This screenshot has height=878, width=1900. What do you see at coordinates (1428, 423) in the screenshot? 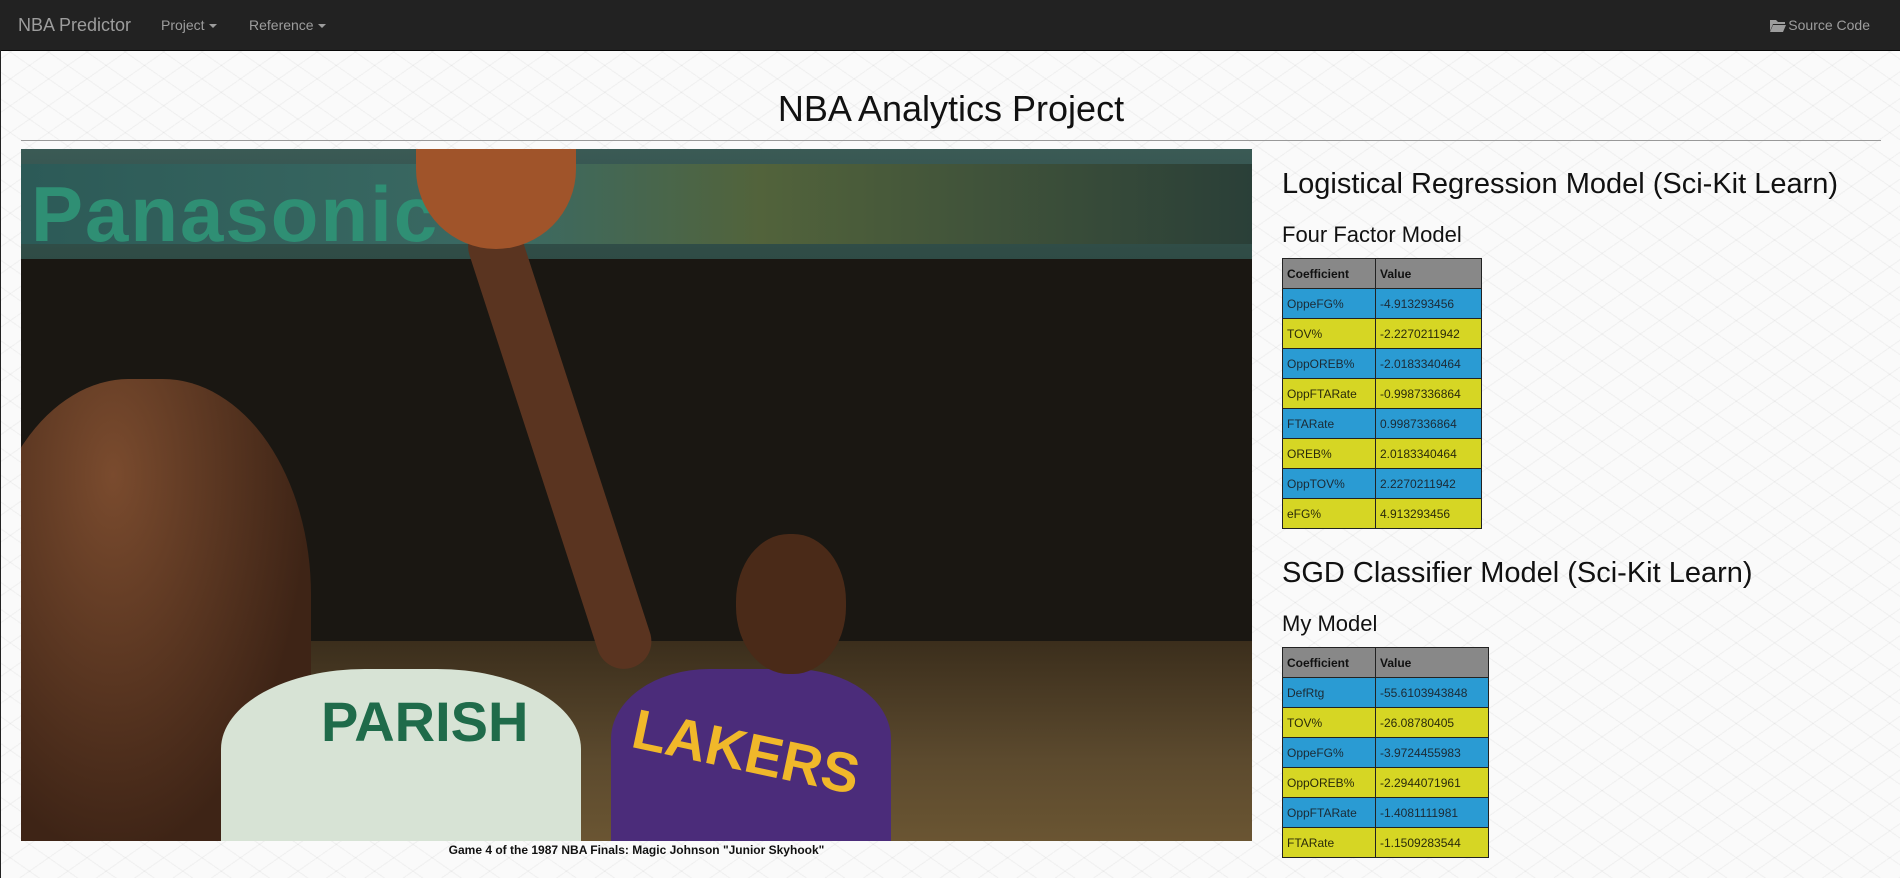
I see `value-cell: 0.9987336864` at bounding box center [1428, 423].